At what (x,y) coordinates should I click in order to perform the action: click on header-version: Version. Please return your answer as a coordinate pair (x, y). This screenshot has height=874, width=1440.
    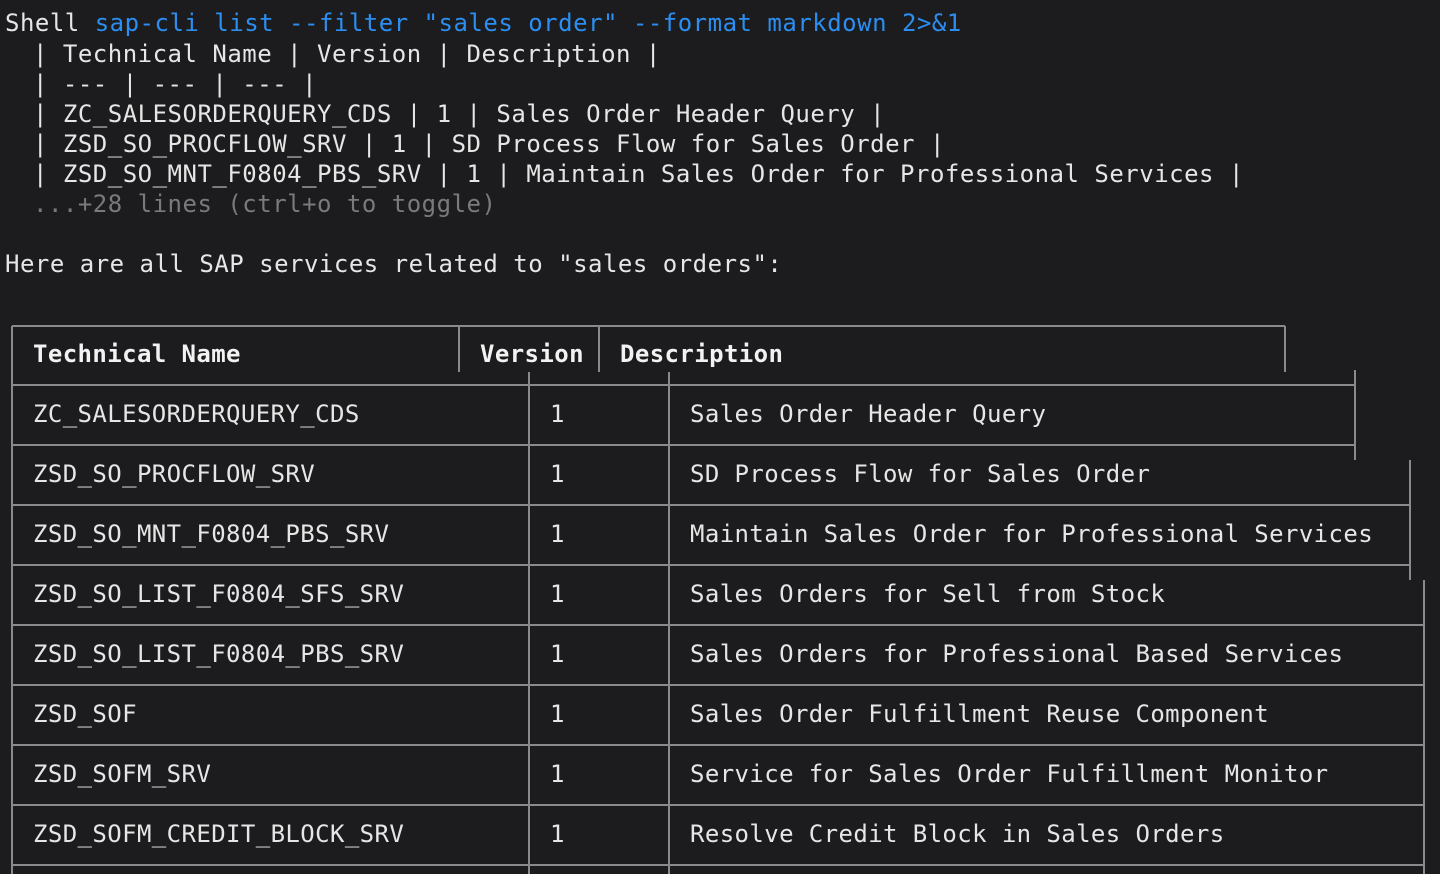
    Looking at the image, I should click on (532, 354).